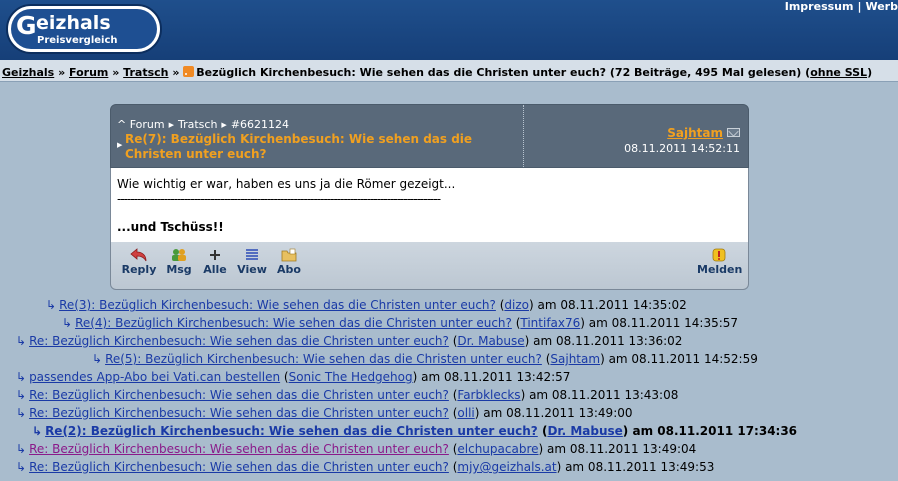 The image size is (898, 481). Describe the element at coordinates (575, 359) in the screenshot. I see `thread-row-author: Sajhtam` at that location.